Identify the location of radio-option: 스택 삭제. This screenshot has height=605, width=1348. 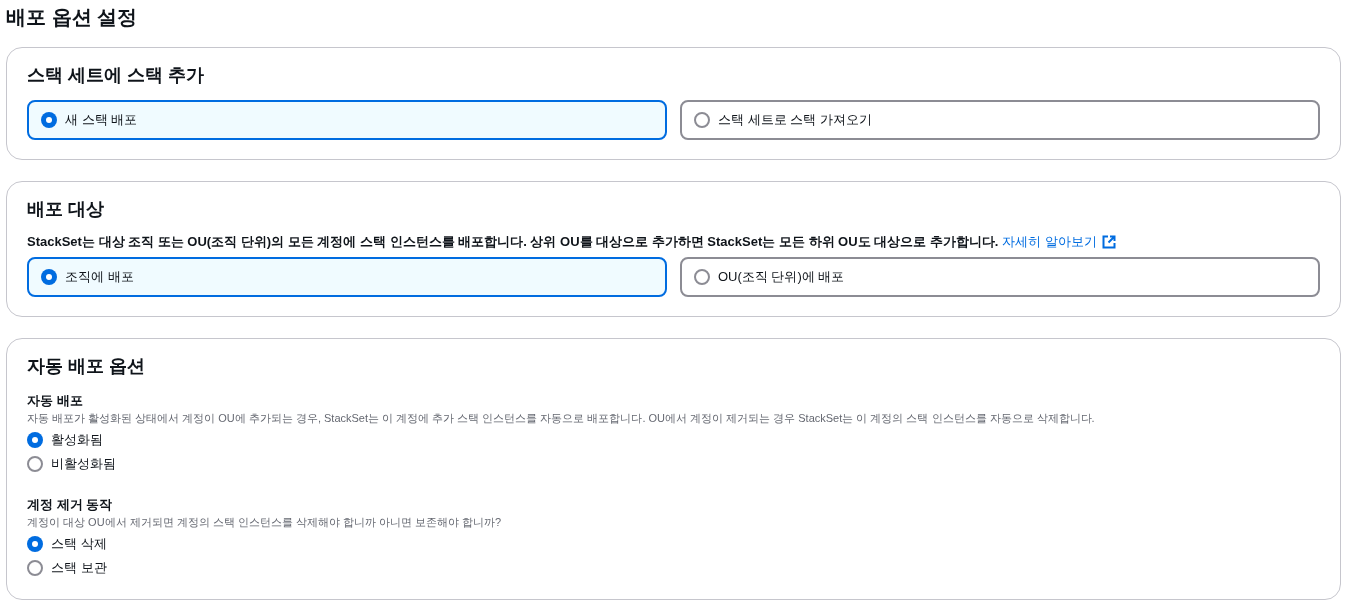
(67, 544).